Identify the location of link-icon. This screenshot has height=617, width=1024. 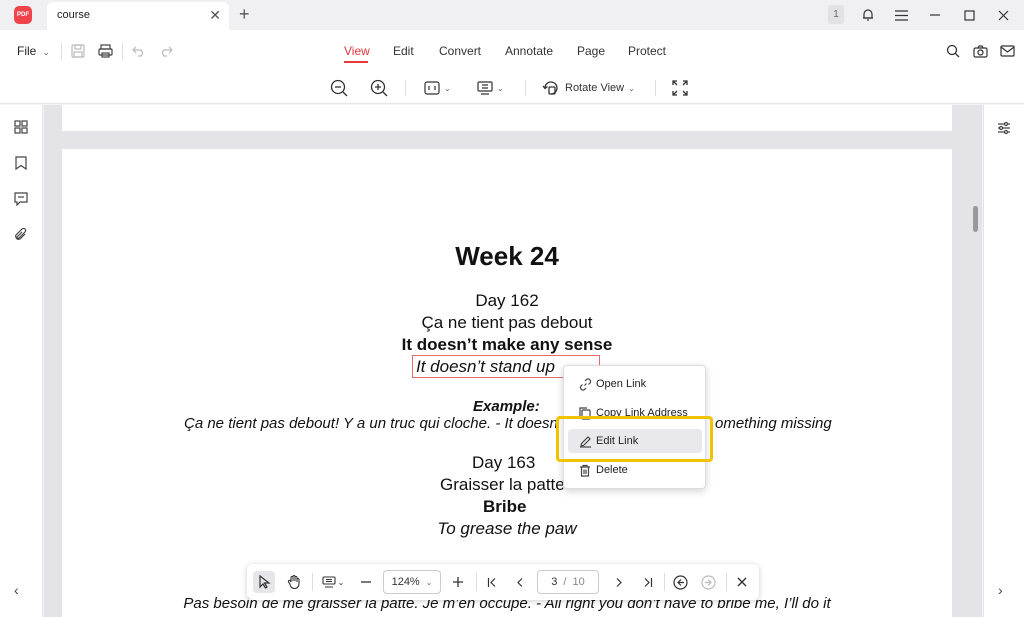
(585, 384).